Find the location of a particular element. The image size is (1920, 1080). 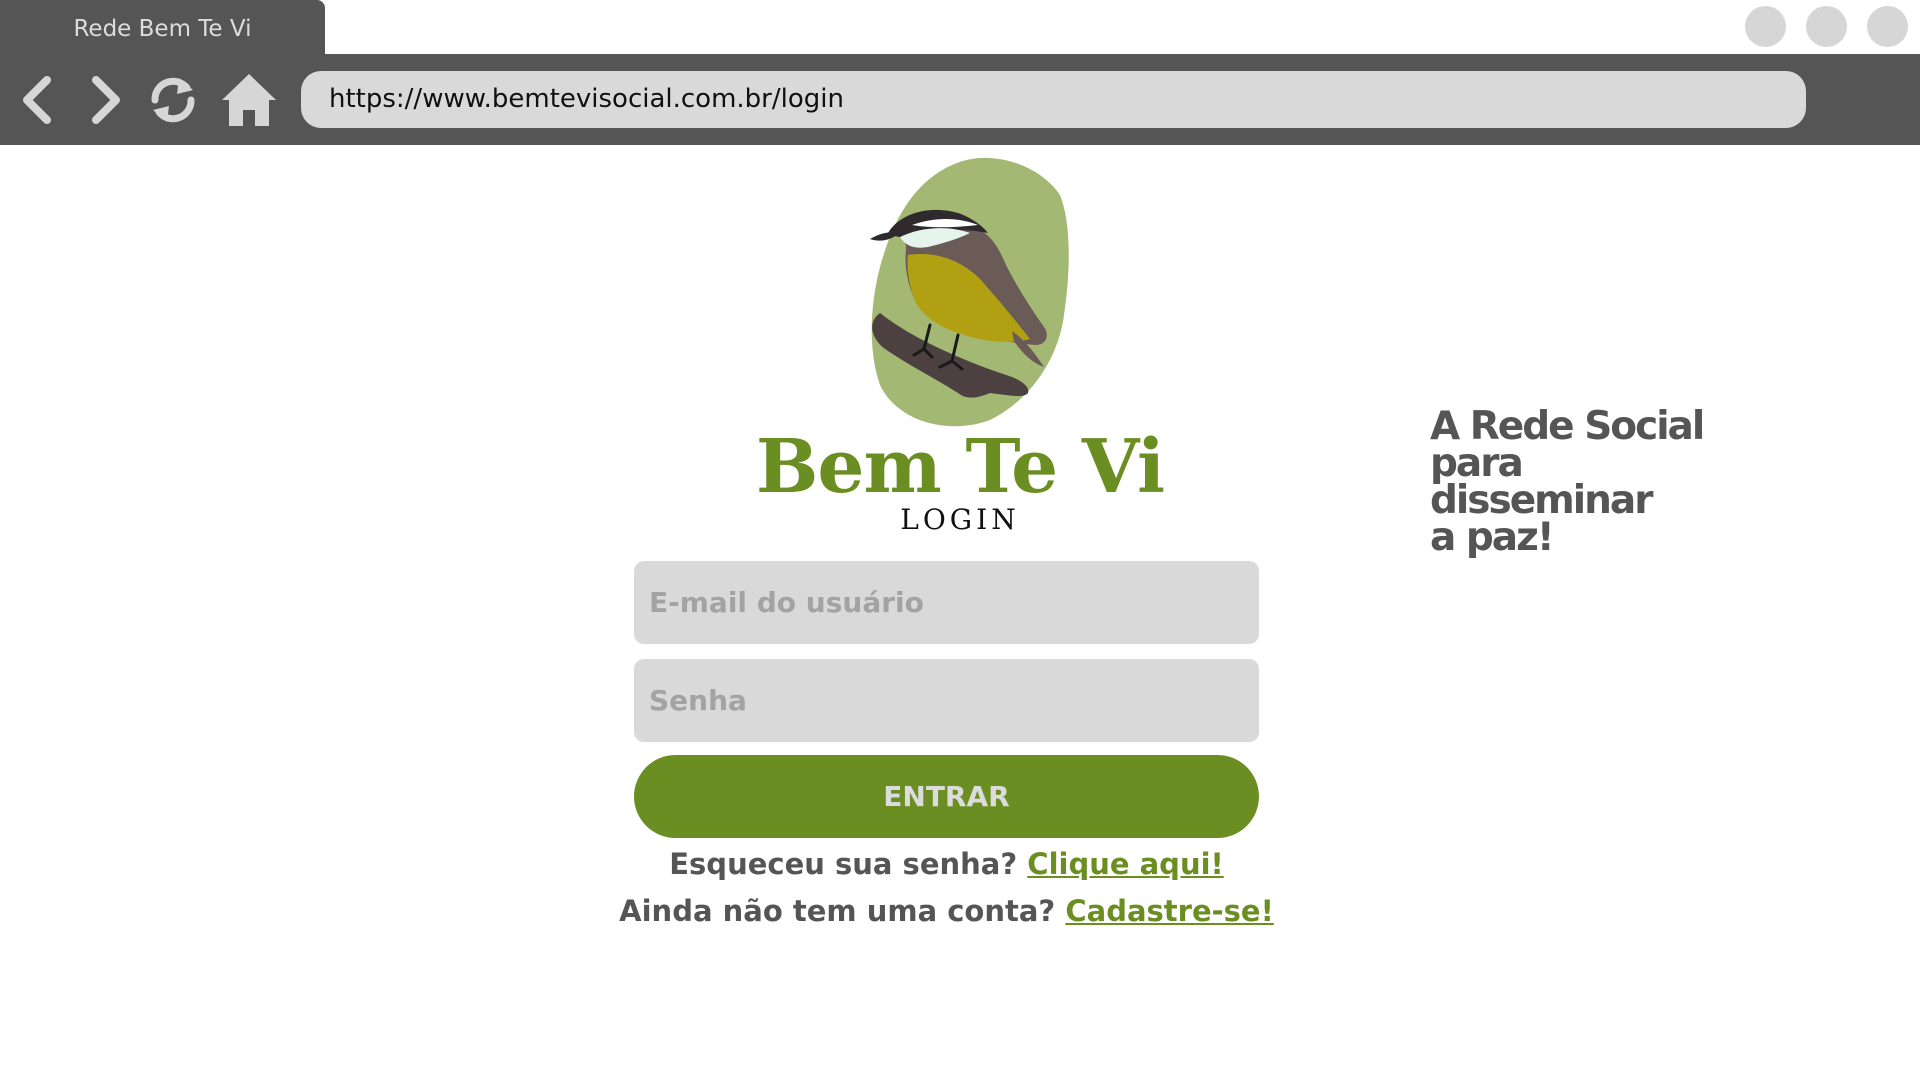

signup-line: Ainda não tem uma conta? Cadastre-se! is located at coordinates (946, 911).